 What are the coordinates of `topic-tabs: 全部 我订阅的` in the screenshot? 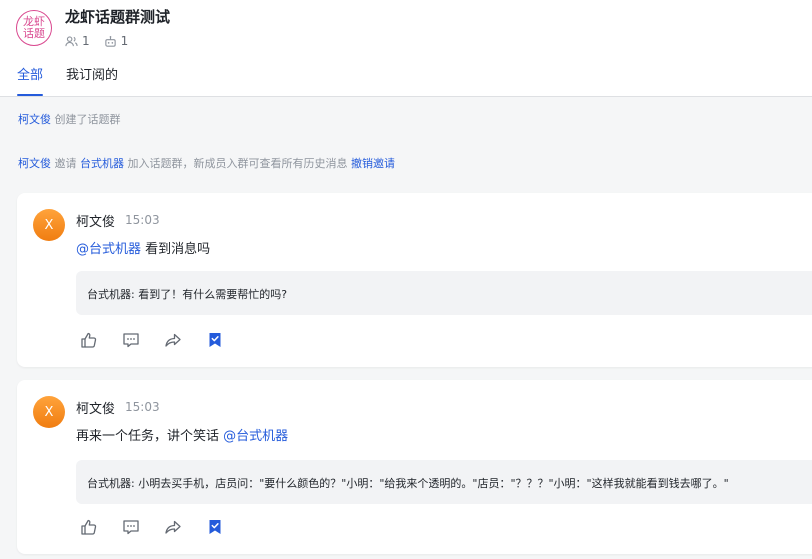 It's located at (79, 80).